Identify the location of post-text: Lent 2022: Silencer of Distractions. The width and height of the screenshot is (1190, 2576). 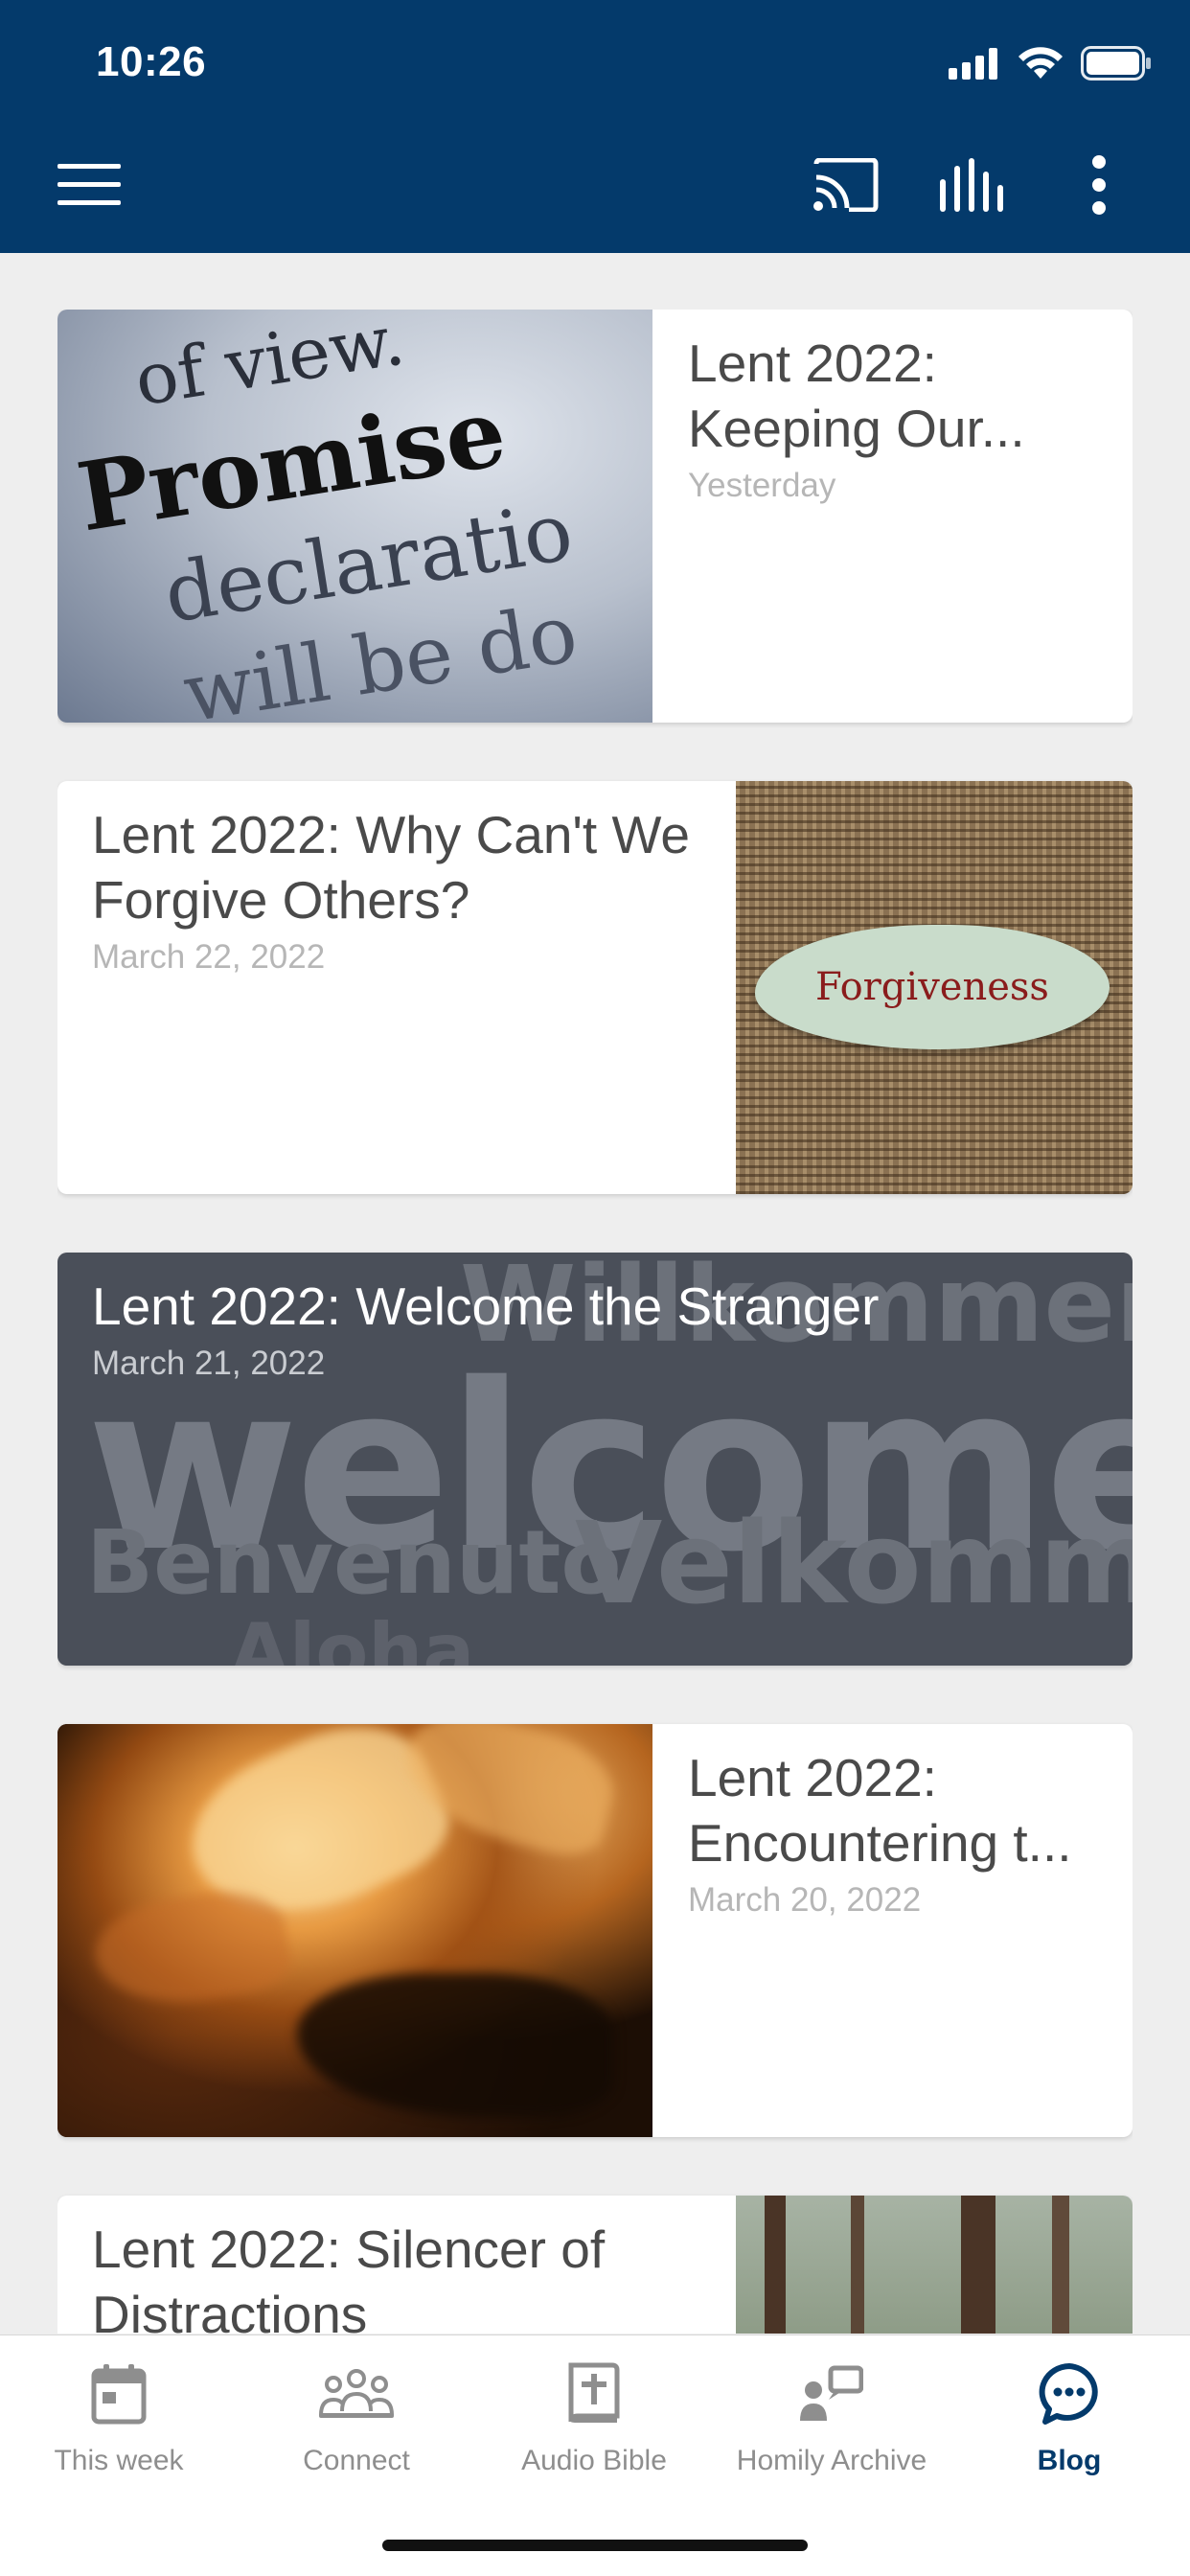
(398, 2275).